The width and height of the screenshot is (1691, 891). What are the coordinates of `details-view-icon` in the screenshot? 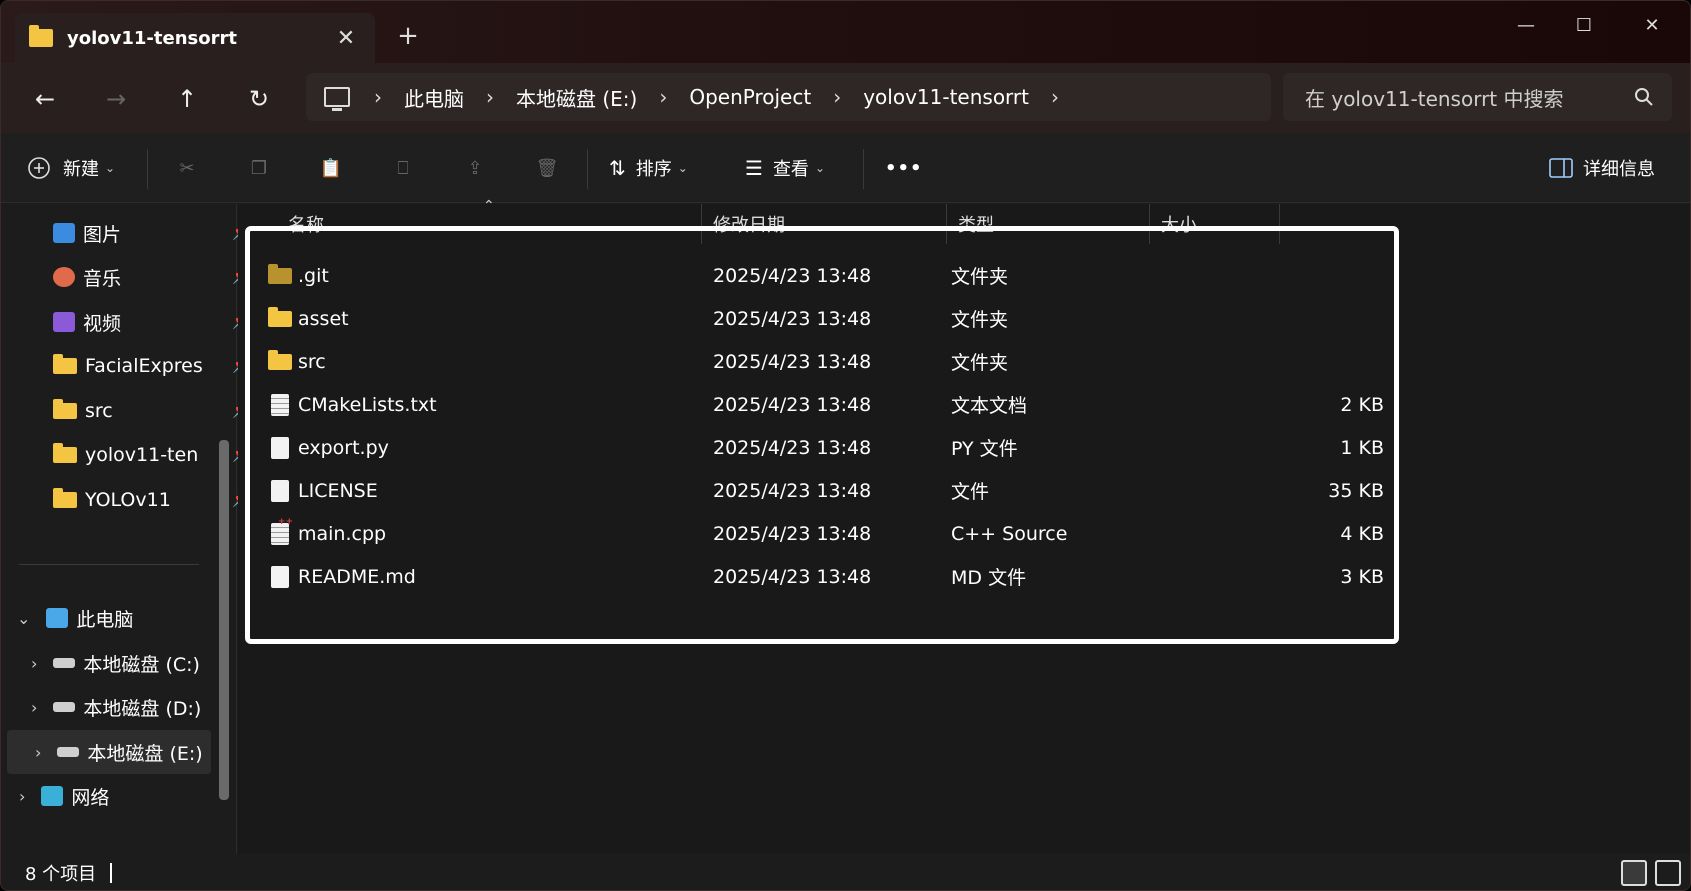 It's located at (1634, 873).